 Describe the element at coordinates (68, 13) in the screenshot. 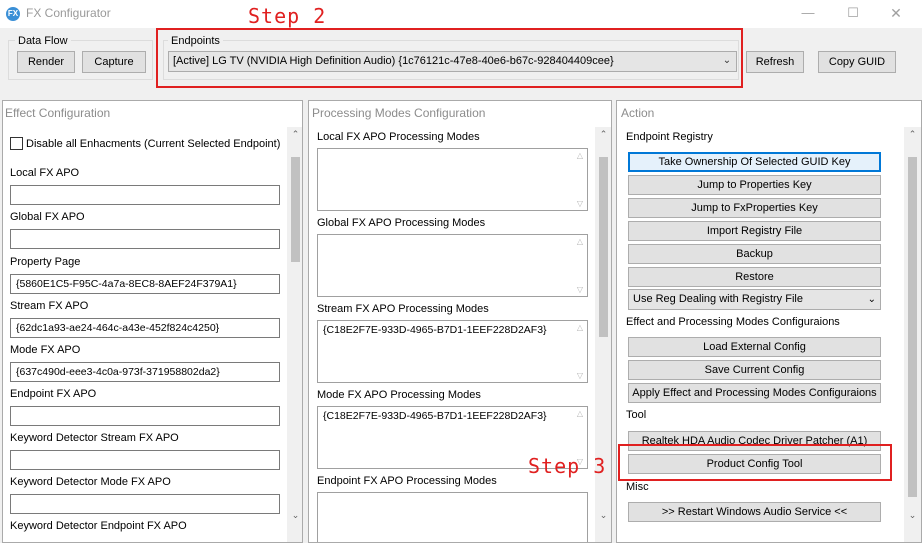

I see `window-title: FX Configurator` at that location.